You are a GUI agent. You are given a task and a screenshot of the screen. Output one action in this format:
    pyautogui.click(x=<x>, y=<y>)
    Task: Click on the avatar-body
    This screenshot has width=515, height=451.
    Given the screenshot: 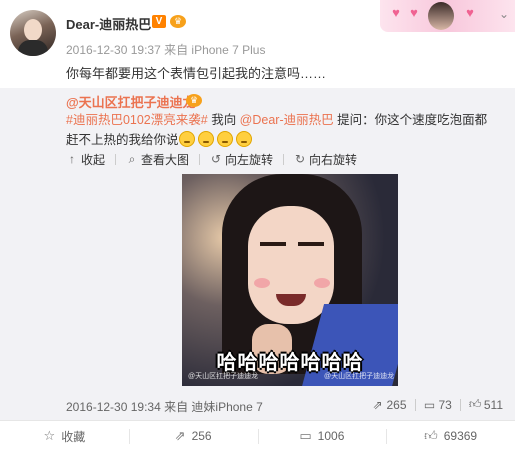 What is the action you would take?
    pyautogui.click(x=33, y=48)
    